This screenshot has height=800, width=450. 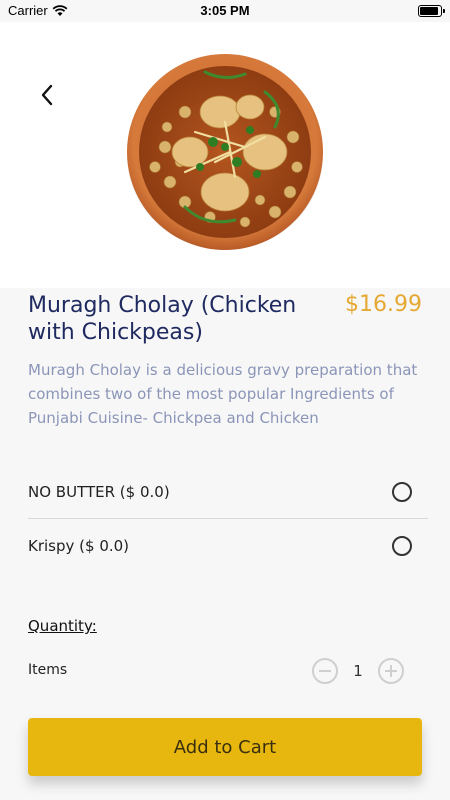 What do you see at coordinates (48, 670) in the screenshot?
I see `items-label: Items` at bounding box center [48, 670].